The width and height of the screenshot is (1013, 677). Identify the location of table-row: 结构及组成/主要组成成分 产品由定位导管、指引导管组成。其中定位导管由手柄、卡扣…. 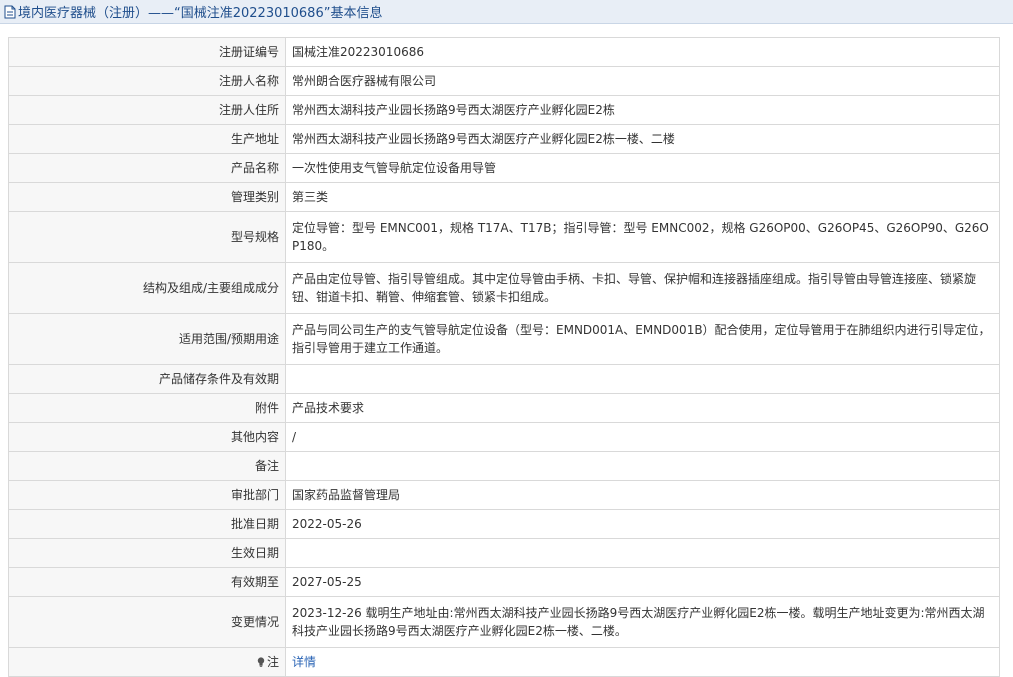
(504, 288).